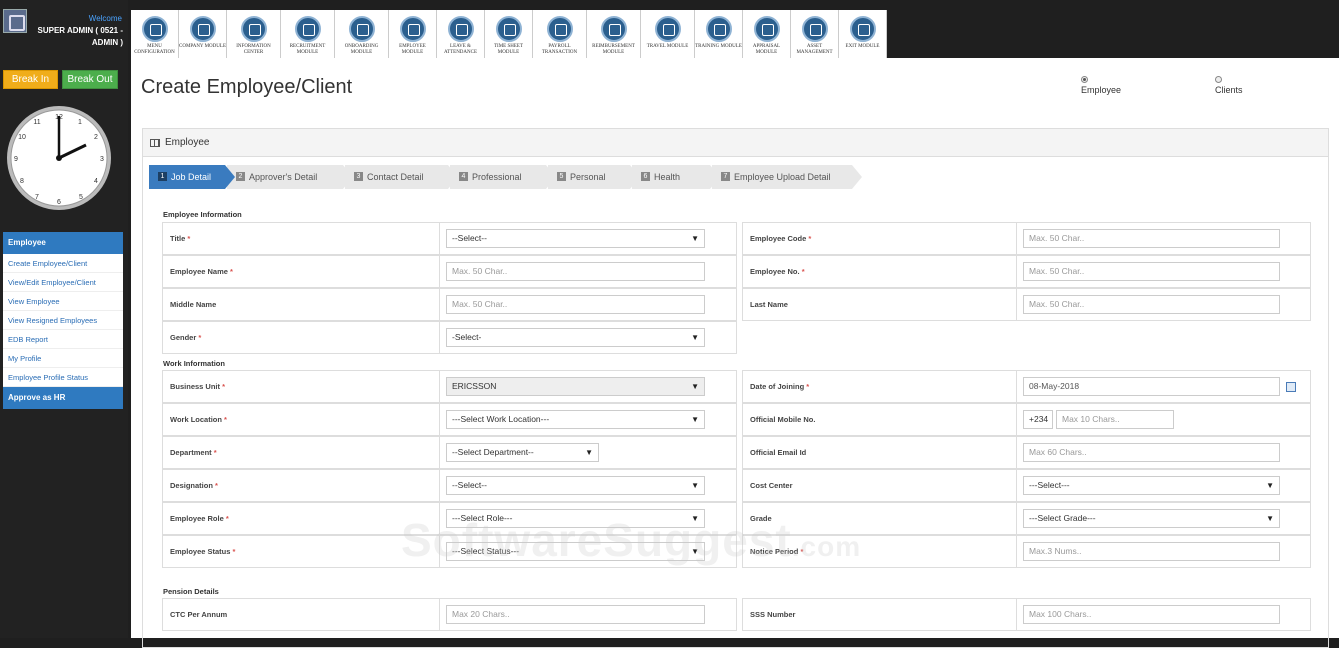 The image size is (1339, 648). I want to click on employee-name-input: Max. 50 Char.., so click(575, 271).